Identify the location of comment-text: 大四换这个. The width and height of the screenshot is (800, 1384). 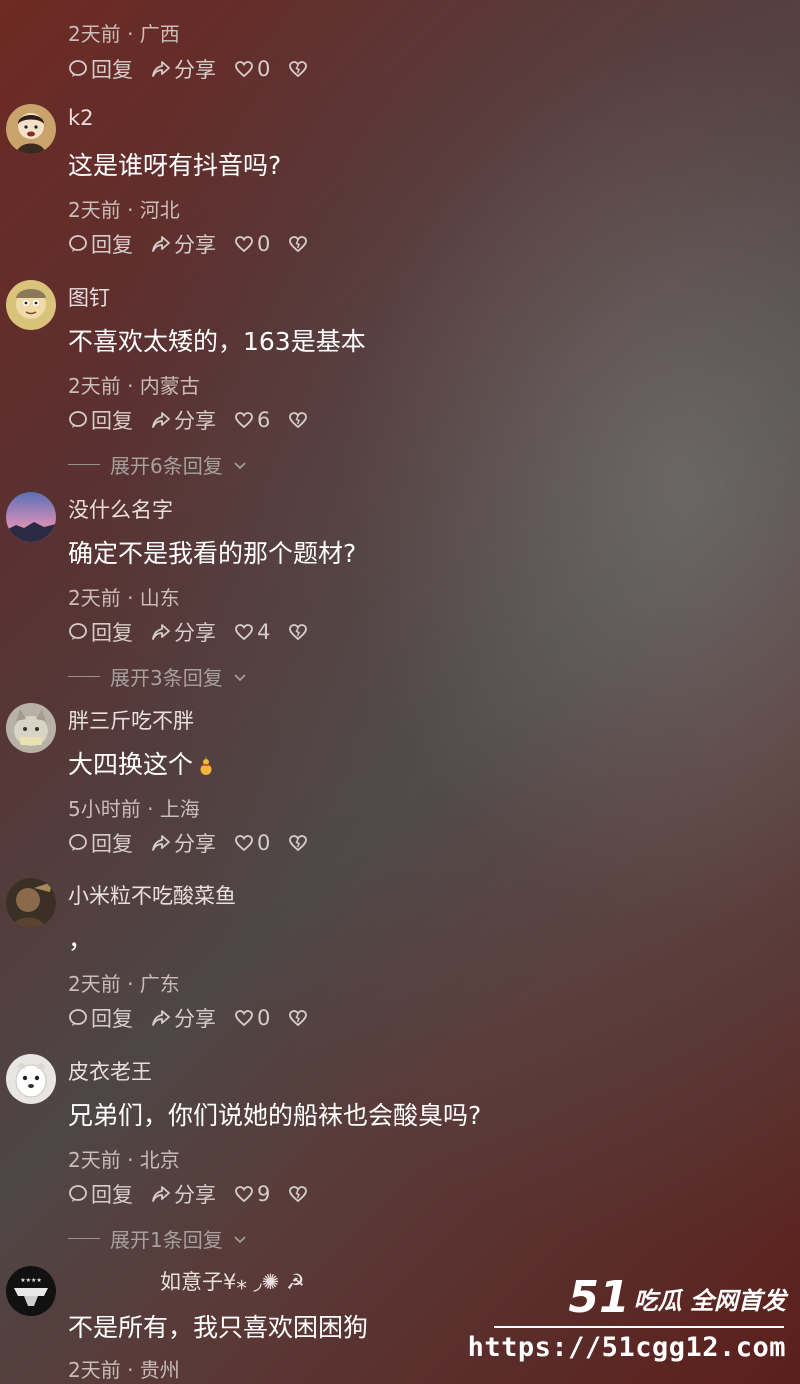
(141, 763).